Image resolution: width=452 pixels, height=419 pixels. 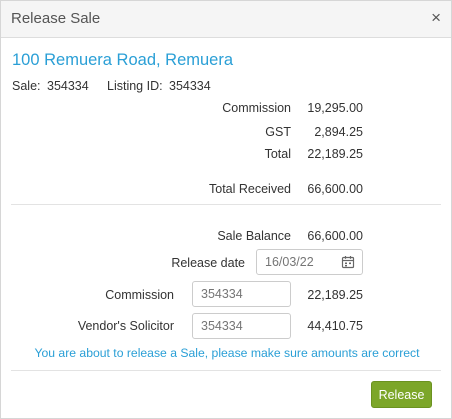 What do you see at coordinates (190, 86) in the screenshot?
I see `listing-id-value: 354334` at bounding box center [190, 86].